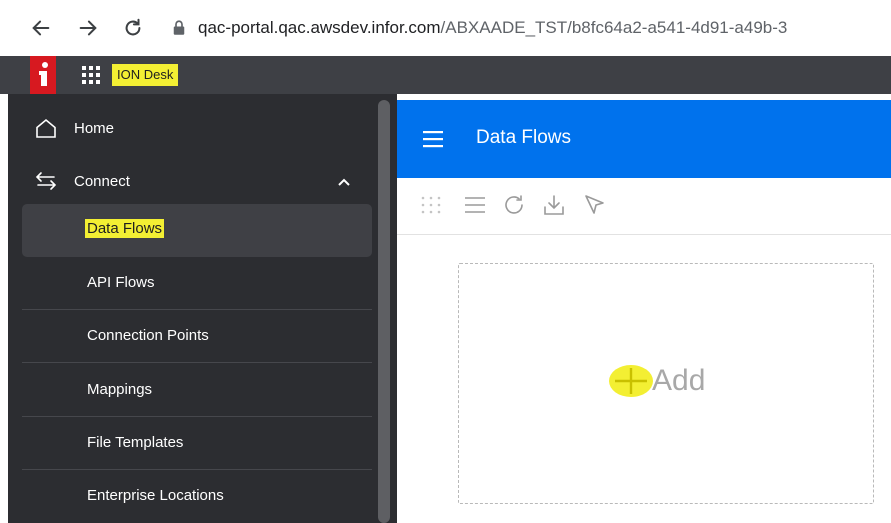 The image size is (891, 523). Describe the element at coordinates (344, 182) in the screenshot. I see `chevron-up-icon` at that location.